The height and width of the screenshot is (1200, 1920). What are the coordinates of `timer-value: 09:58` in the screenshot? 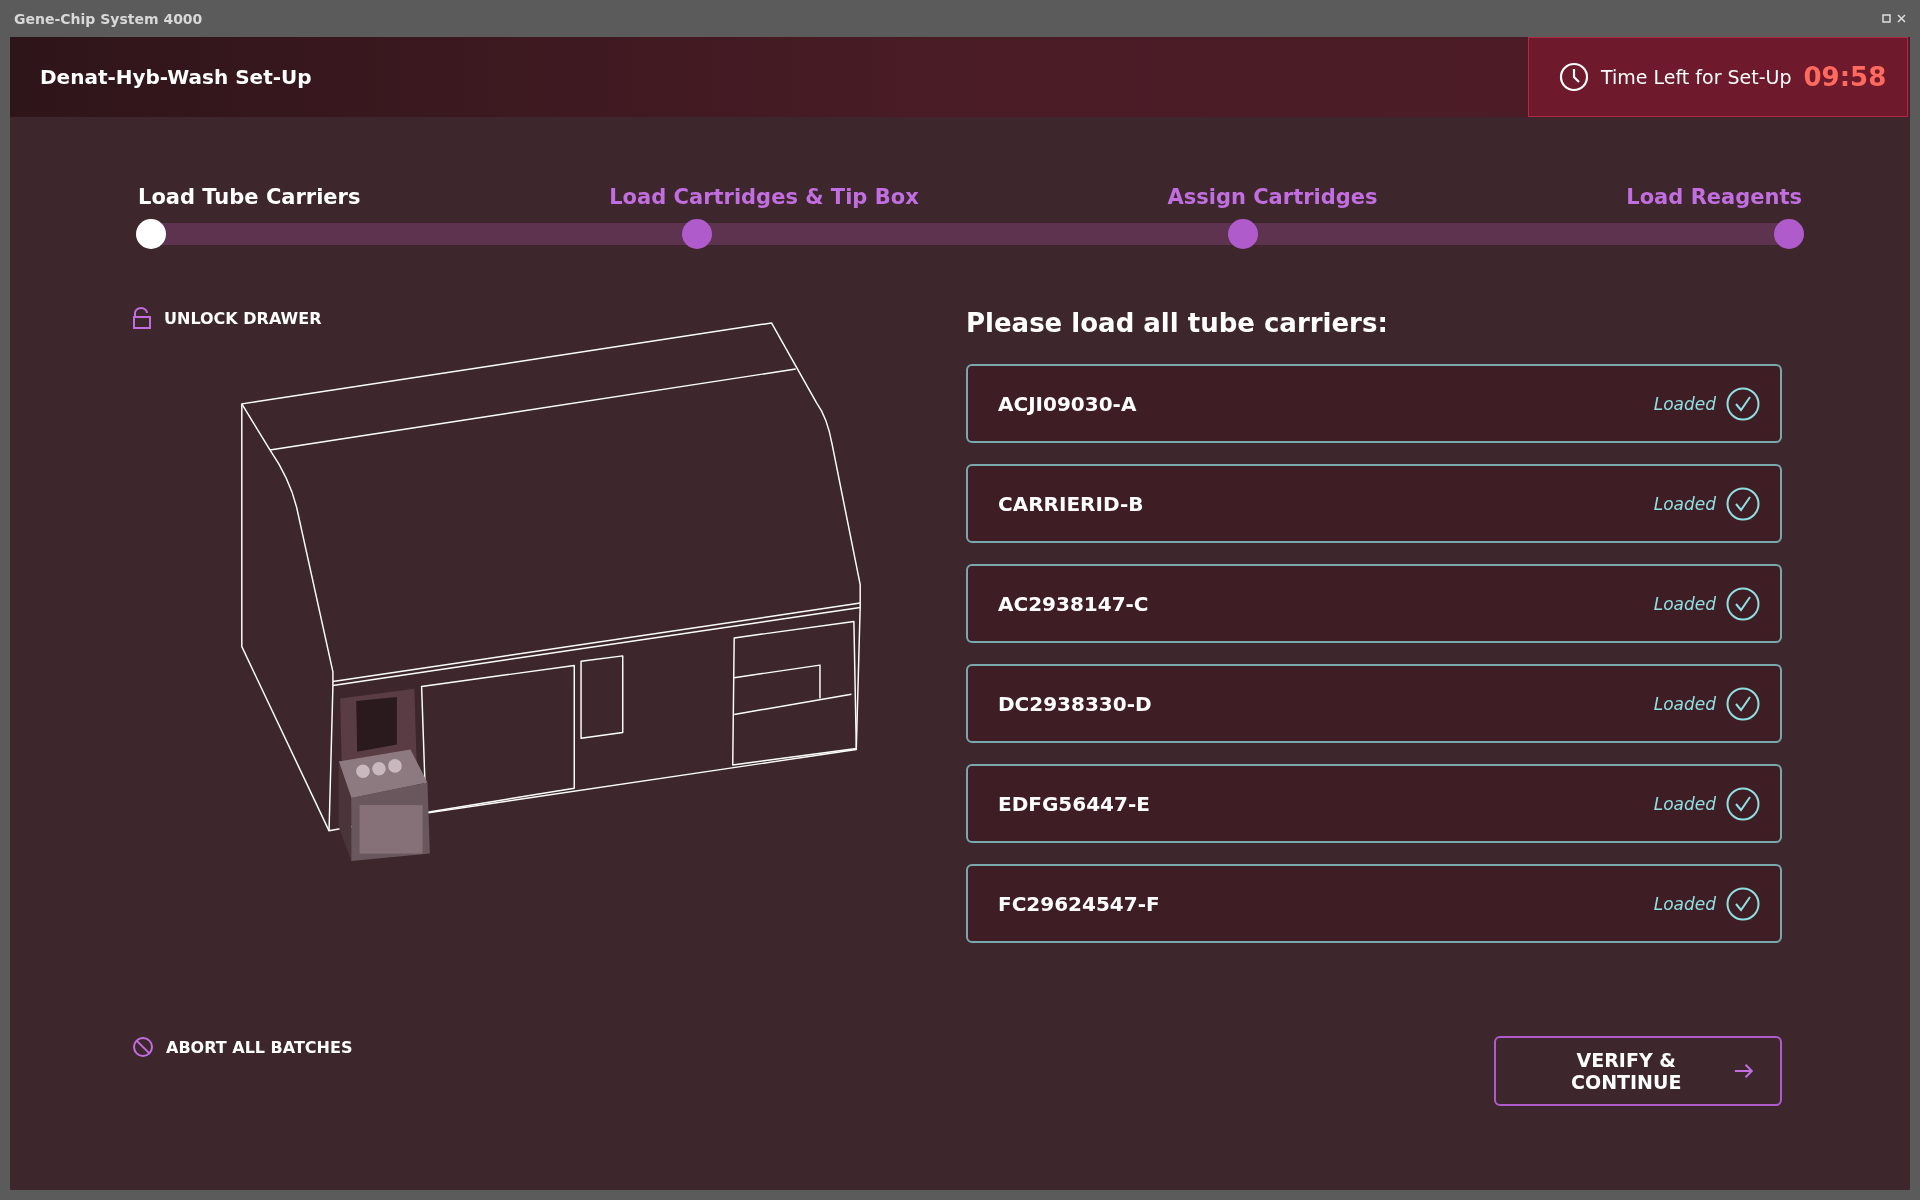 It's located at (1845, 77).